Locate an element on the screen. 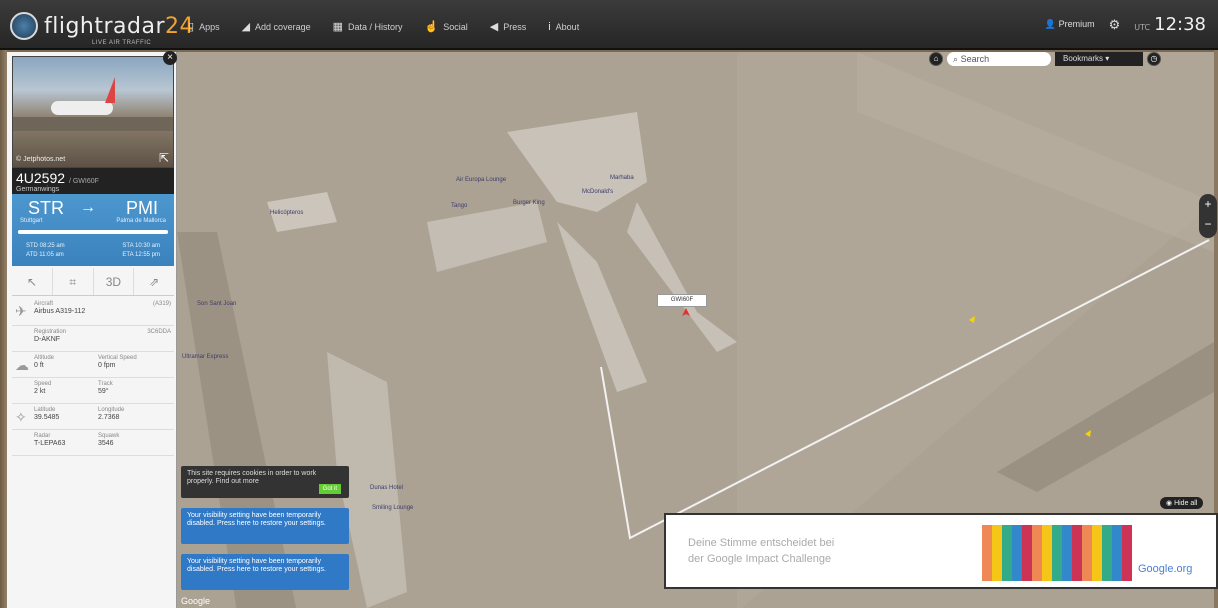  close-panel-icon: × is located at coordinates (170, 58).